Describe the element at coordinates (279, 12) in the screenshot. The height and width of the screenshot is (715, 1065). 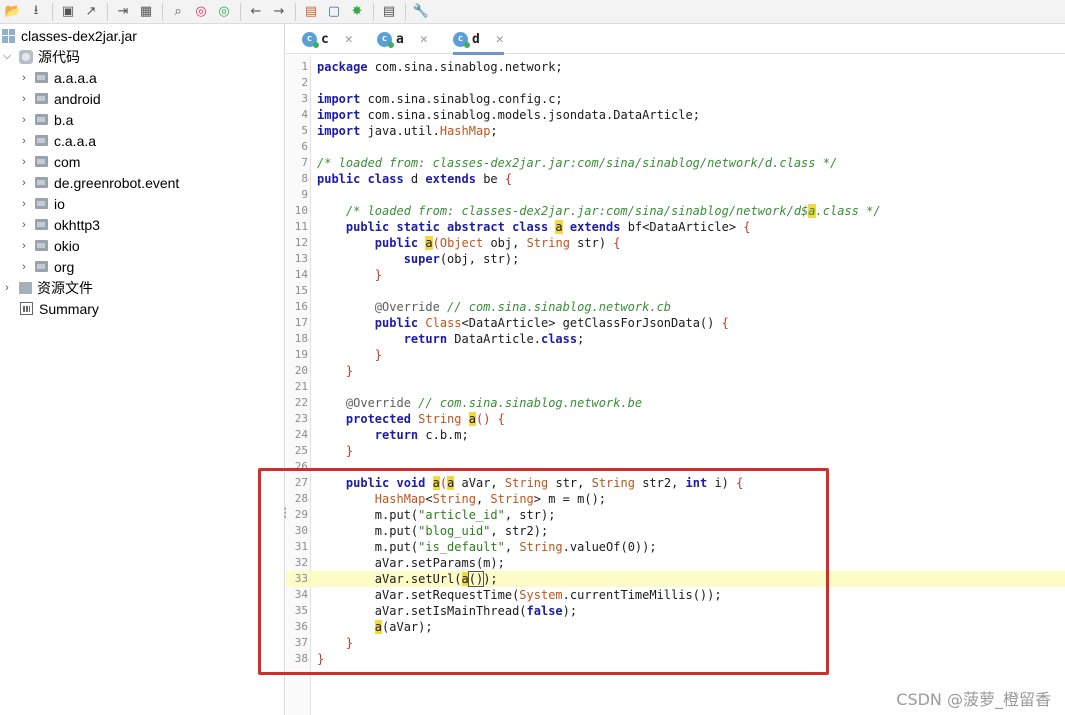
I see `forward-arrow-icon: →` at that location.